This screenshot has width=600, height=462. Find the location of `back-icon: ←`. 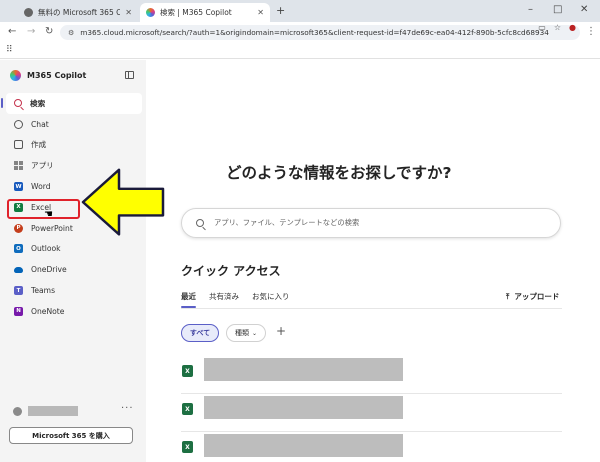

back-icon: ← is located at coordinates (12, 31).